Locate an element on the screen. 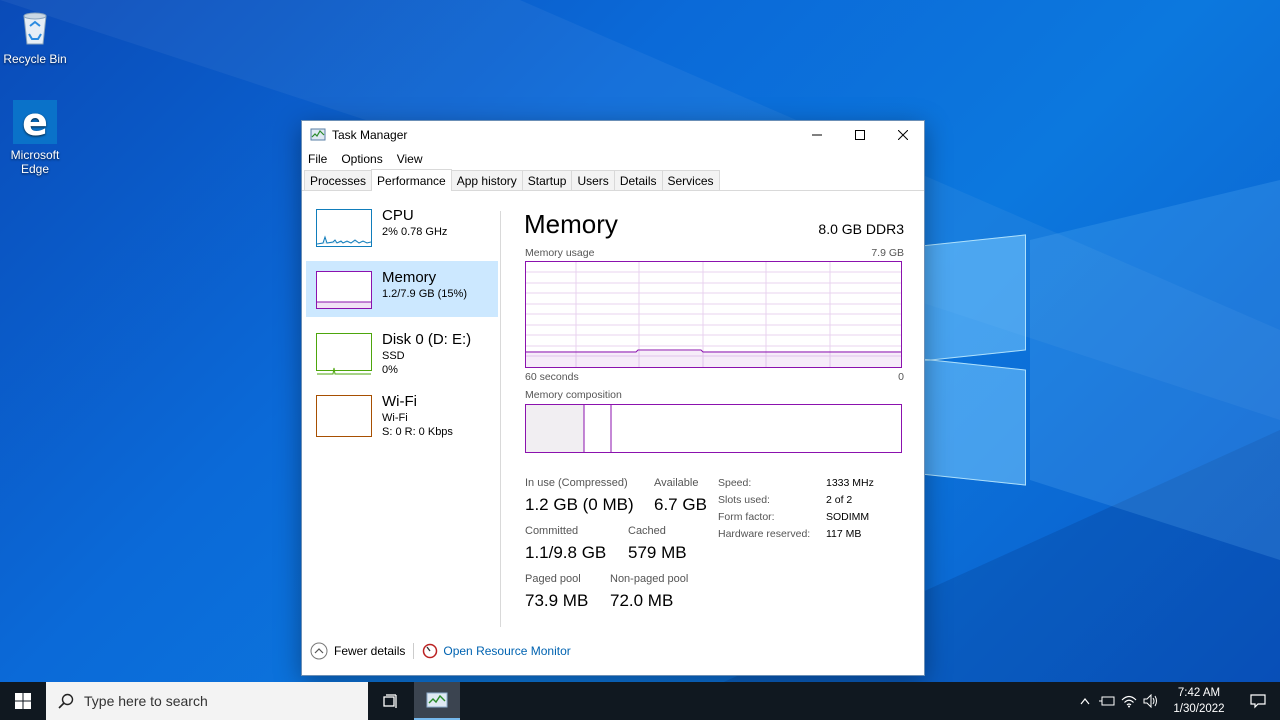  action-center-button is located at coordinates (1258, 701).